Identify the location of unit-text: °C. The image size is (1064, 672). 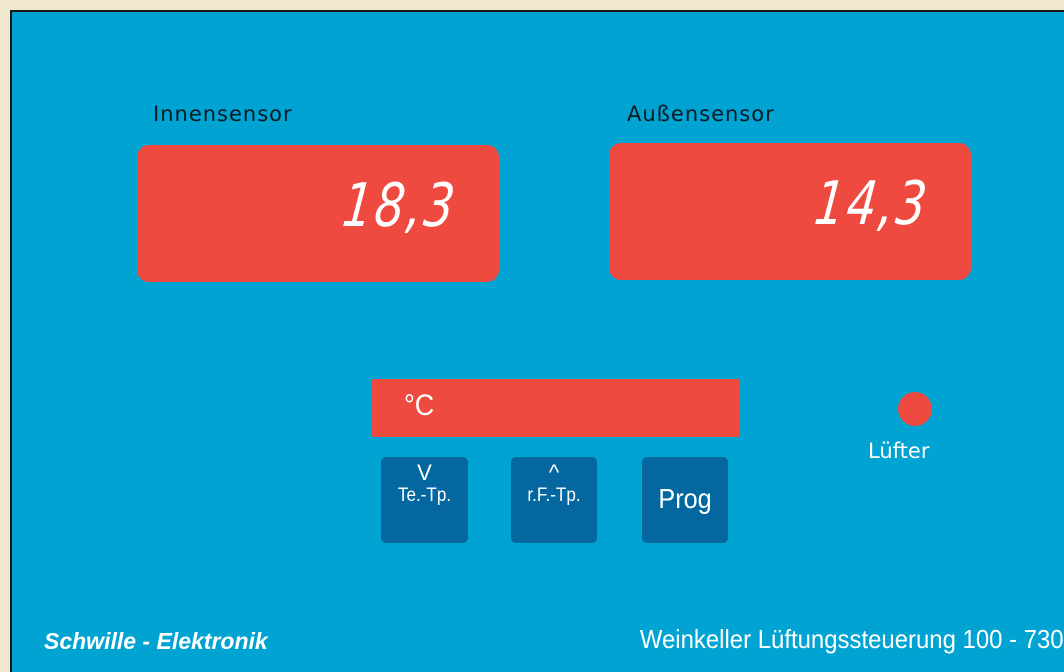
(419, 405).